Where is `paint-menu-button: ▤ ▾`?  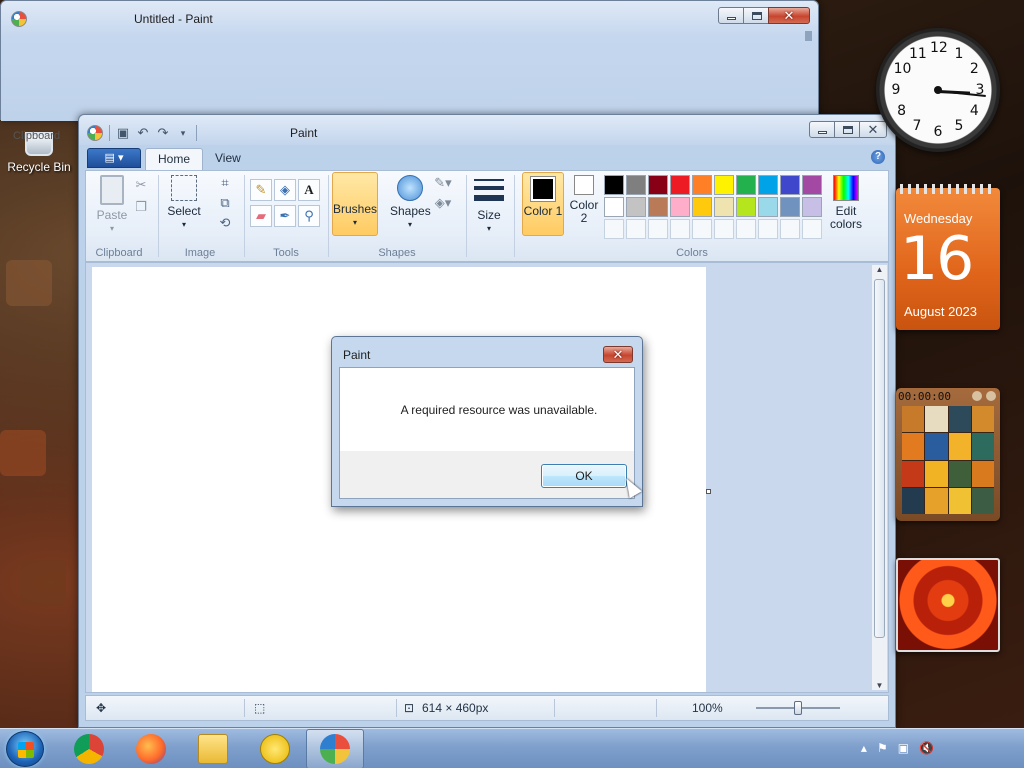 paint-menu-button: ▤ ▾ is located at coordinates (114, 158).